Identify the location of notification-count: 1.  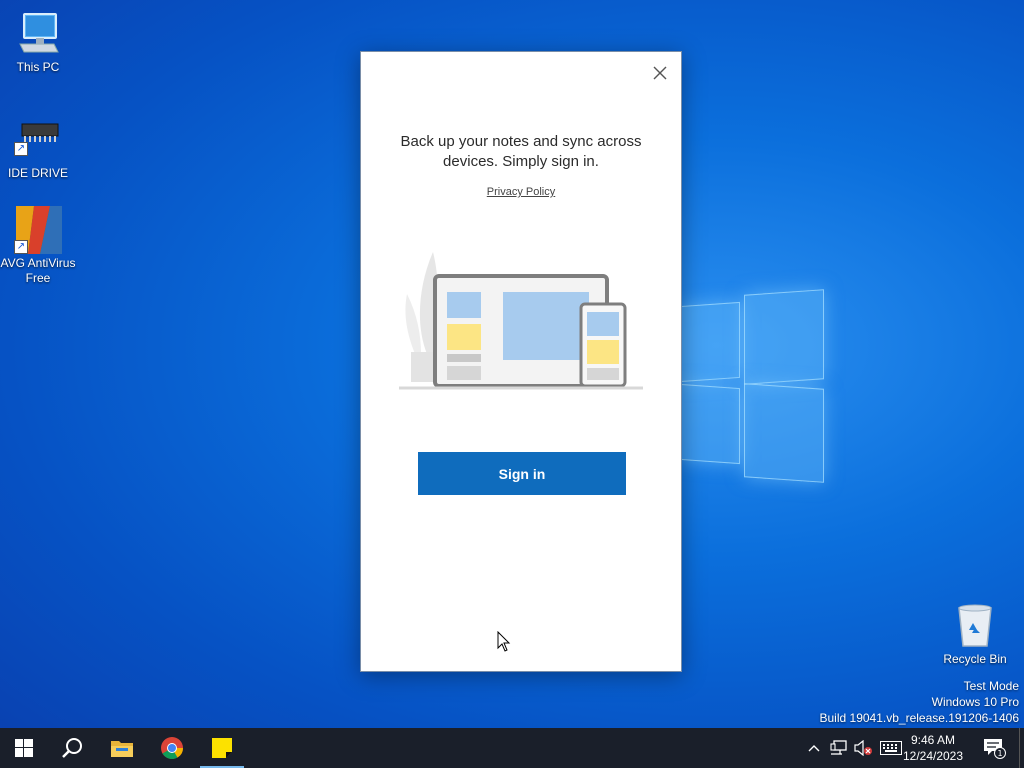
(999, 753).